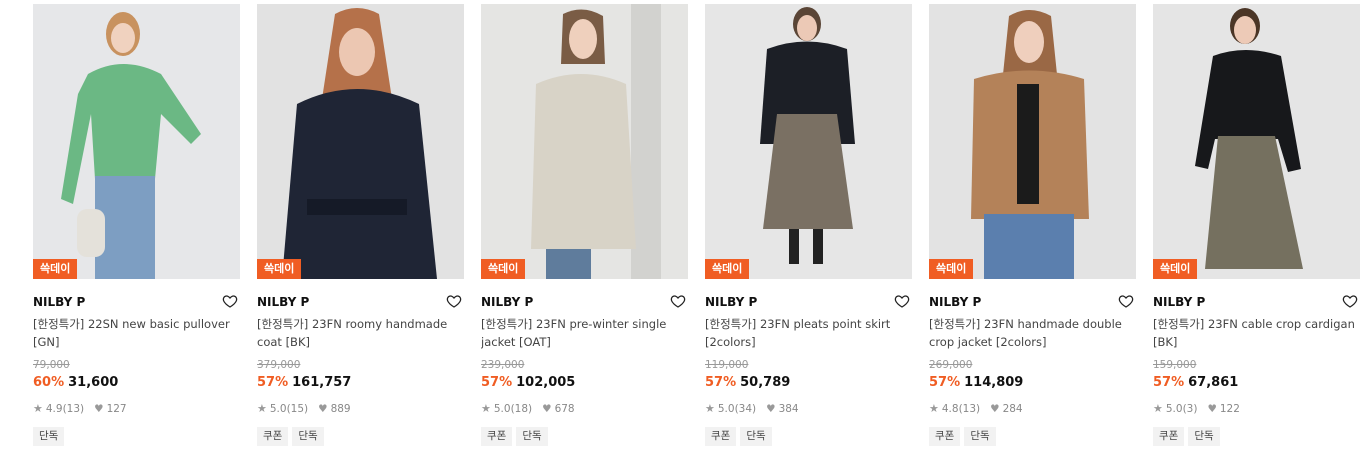  Describe the element at coordinates (584, 409) in the screenshot. I see `review-stats: ★ 5.0 (18) ♥ 678` at that location.